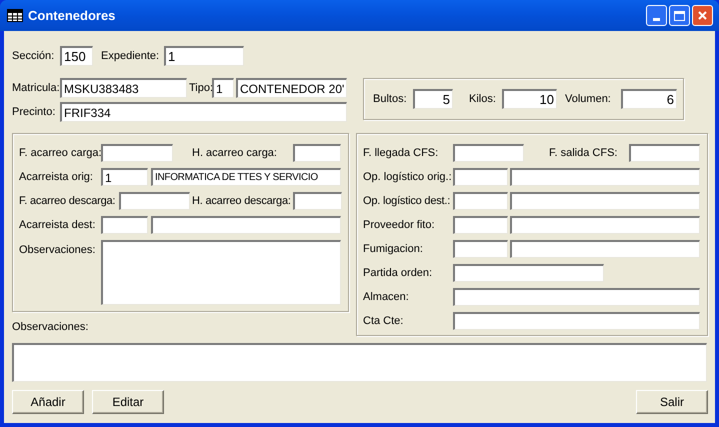 Image resolution: width=719 pixels, height=427 pixels. What do you see at coordinates (398, 273) in the screenshot?
I see `field-label: Partida orden:` at bounding box center [398, 273].